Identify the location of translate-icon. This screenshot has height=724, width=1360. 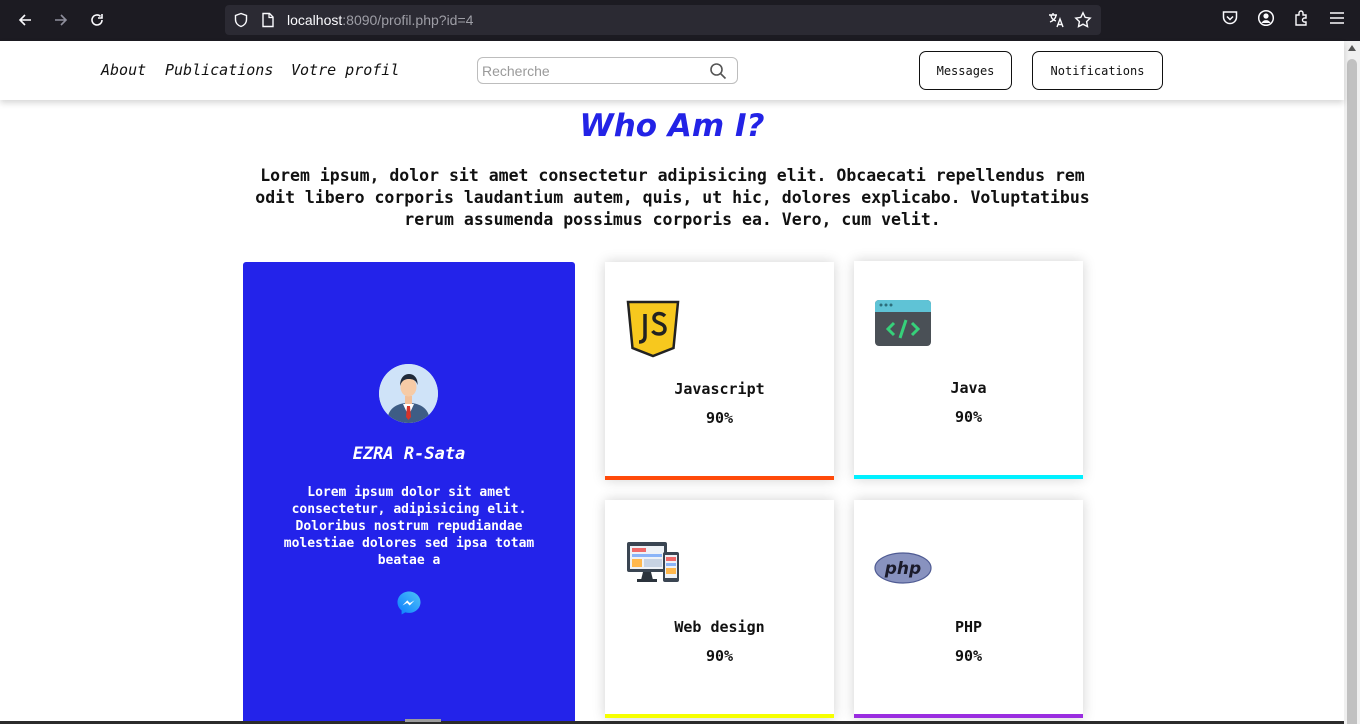
(1056, 20).